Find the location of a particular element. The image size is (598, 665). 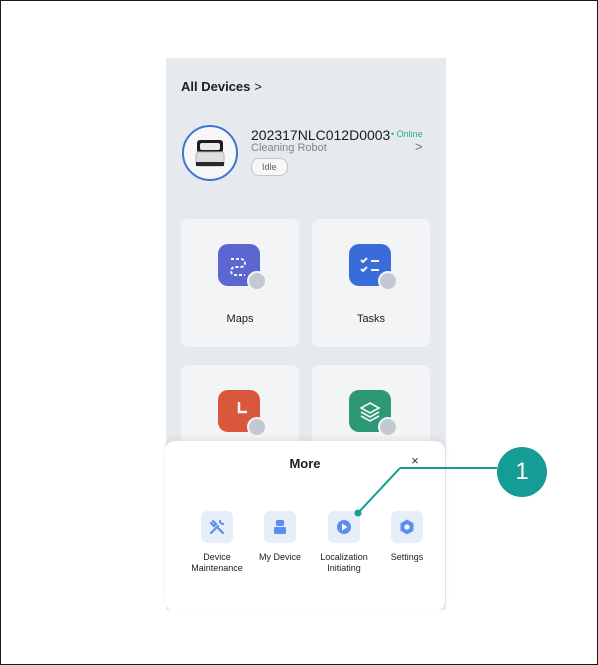

callout-leader-line is located at coordinates (425, 492).